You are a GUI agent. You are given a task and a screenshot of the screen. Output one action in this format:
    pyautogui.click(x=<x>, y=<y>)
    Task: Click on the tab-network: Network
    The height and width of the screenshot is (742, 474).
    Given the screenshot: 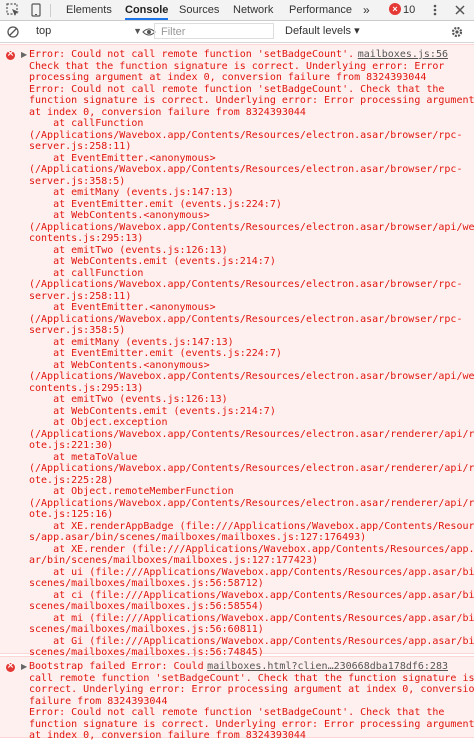 What is the action you would take?
    pyautogui.click(x=253, y=10)
    